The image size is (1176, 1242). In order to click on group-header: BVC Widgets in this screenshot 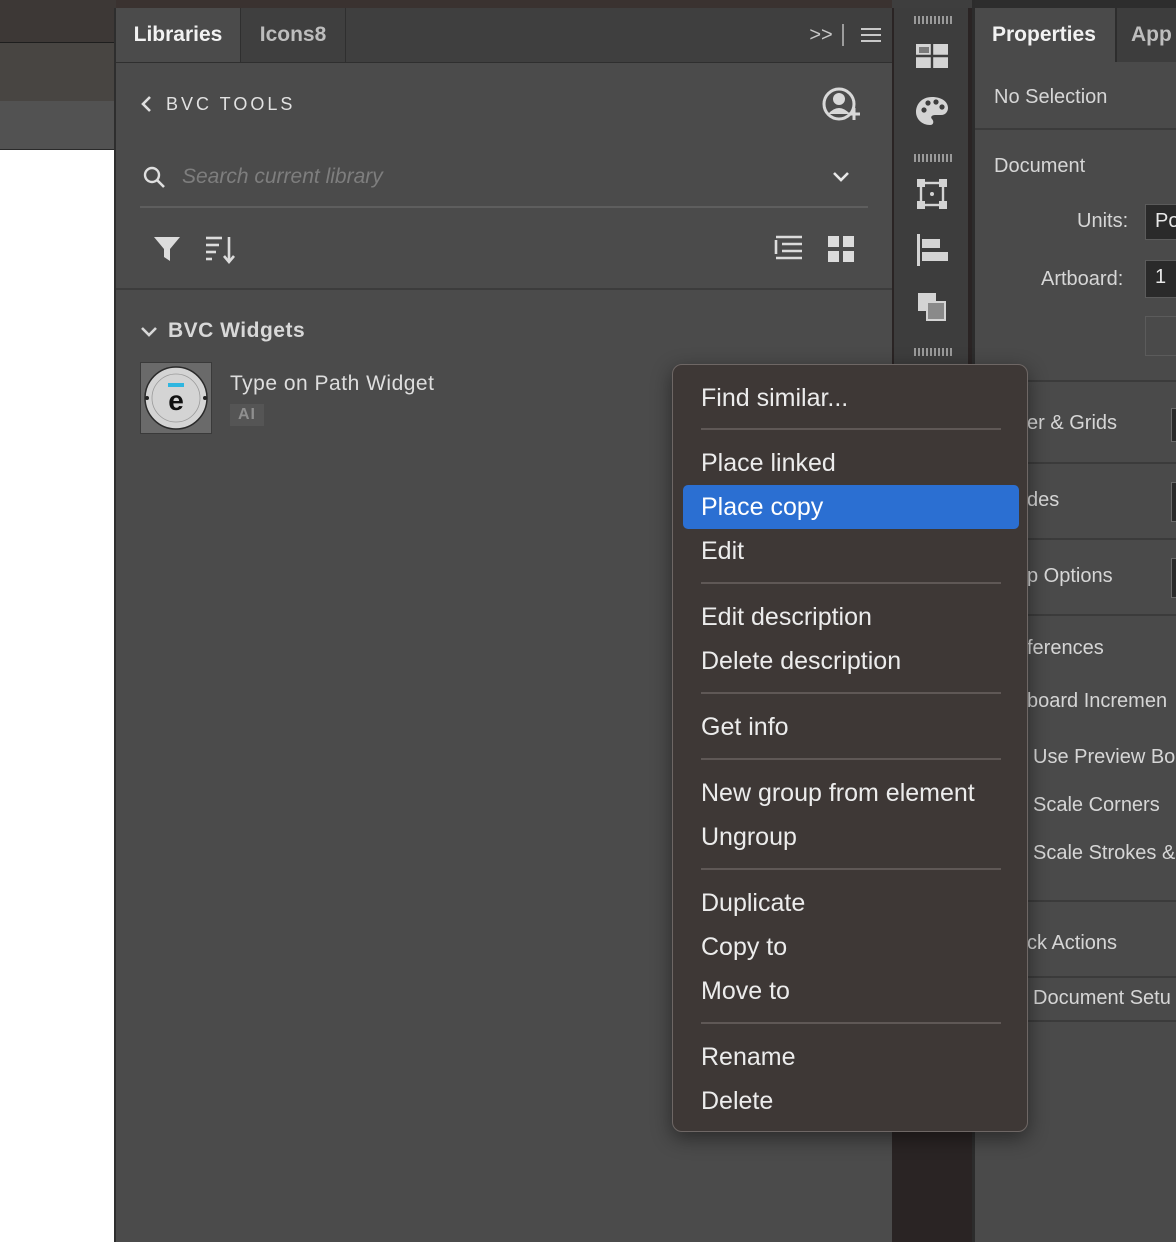, I will do `click(222, 331)`.